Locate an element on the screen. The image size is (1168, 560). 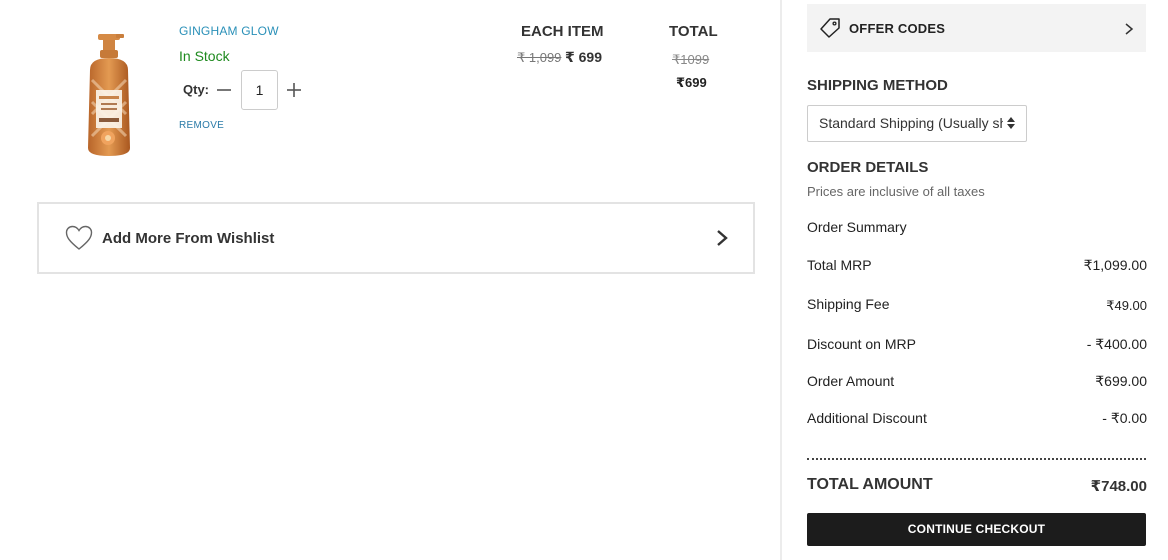
dotted-divider is located at coordinates (976, 459).